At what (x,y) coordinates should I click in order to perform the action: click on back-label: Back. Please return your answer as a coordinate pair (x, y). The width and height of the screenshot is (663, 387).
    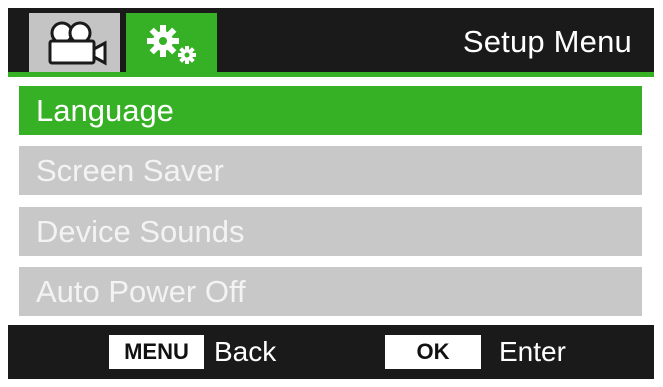
    Looking at the image, I should click on (245, 351).